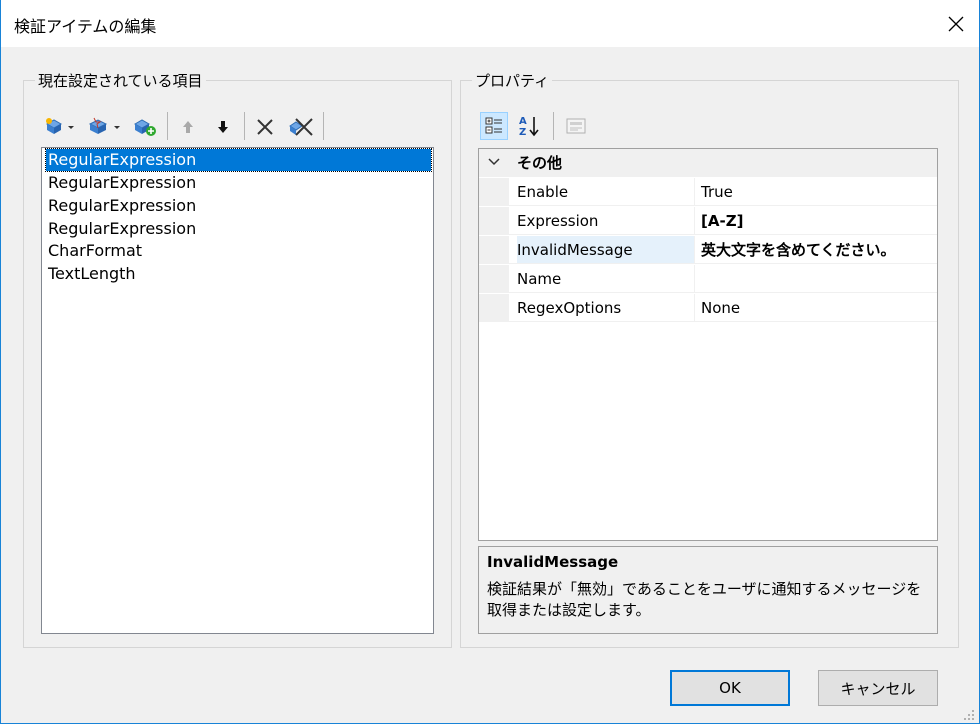 Image resolution: width=980 pixels, height=724 pixels. I want to click on svg-text: A, so click(523, 121).